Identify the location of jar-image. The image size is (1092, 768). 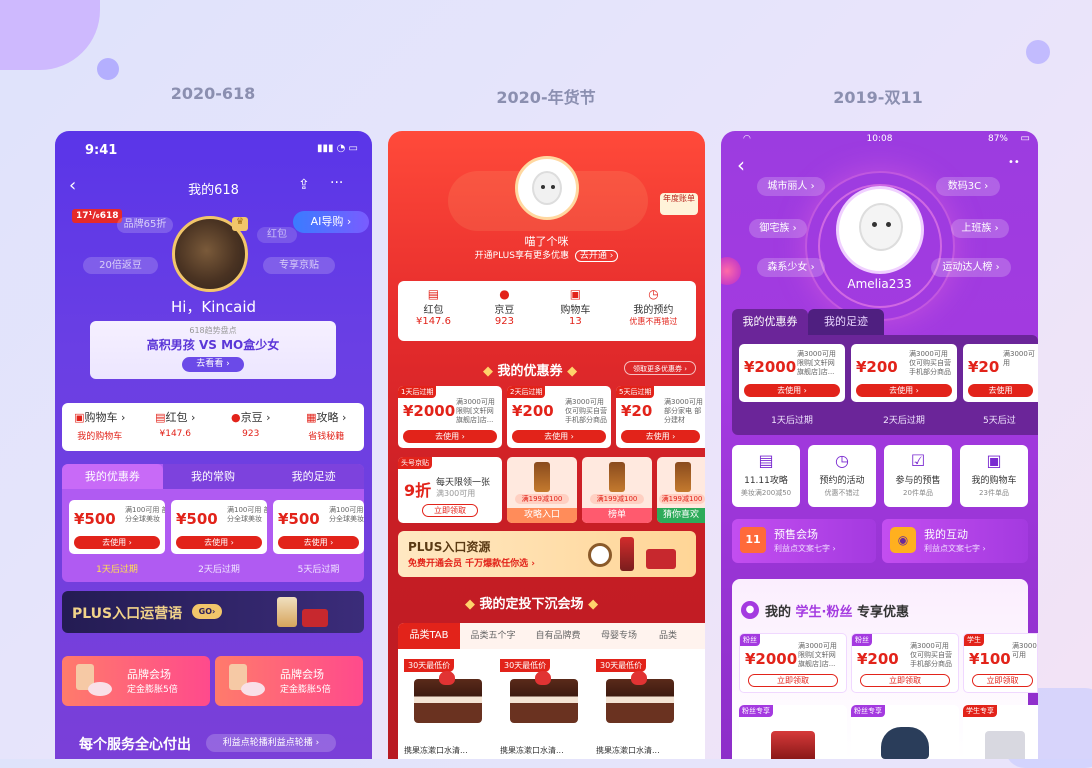
(661, 559).